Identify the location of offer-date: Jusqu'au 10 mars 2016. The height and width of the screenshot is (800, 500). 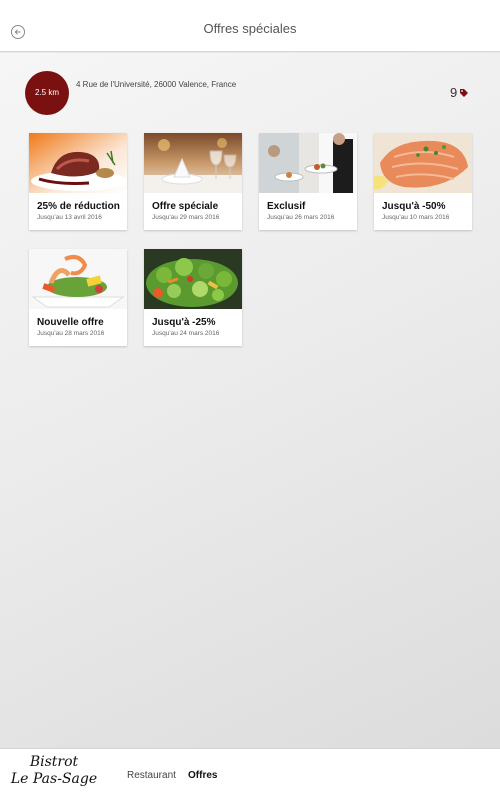
(416, 217).